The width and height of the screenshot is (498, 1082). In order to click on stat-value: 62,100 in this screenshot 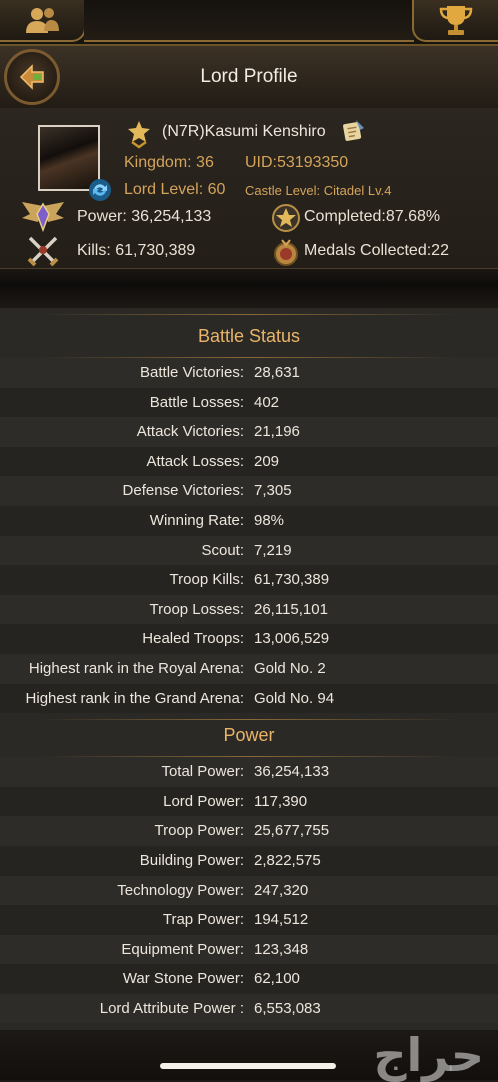, I will do `click(277, 979)`.